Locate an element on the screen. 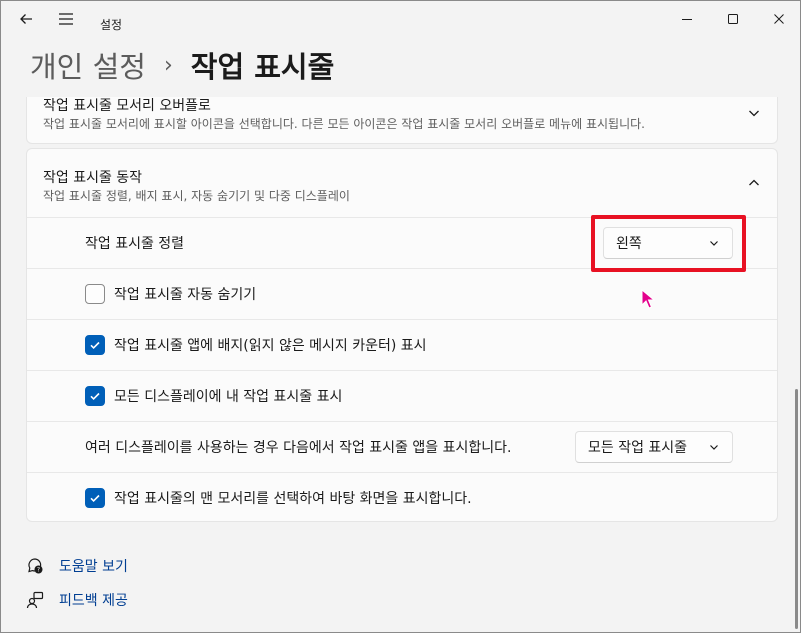 The width and height of the screenshot is (801, 633). taskbar-alignment-dropdown: 왼쪽 is located at coordinates (668, 243).